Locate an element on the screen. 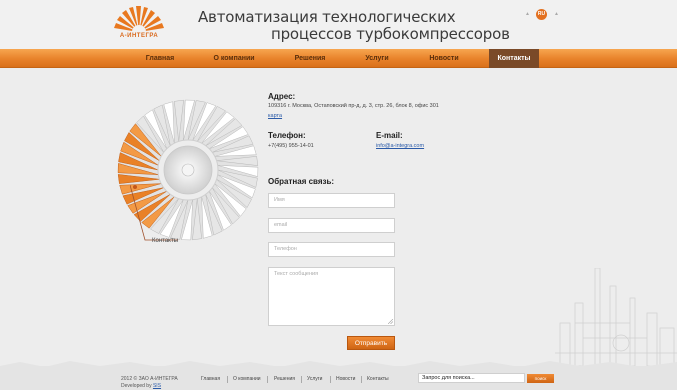 Image resolution: width=677 pixels, height=390 pixels. email-label: E-mail: is located at coordinates (389, 135).